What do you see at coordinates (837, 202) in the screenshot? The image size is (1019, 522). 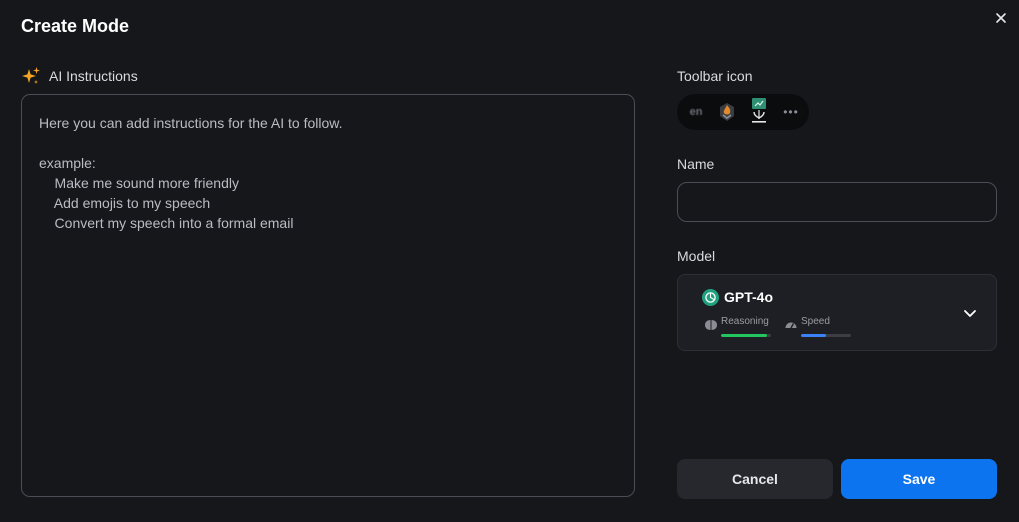 I see `name-input` at bounding box center [837, 202].